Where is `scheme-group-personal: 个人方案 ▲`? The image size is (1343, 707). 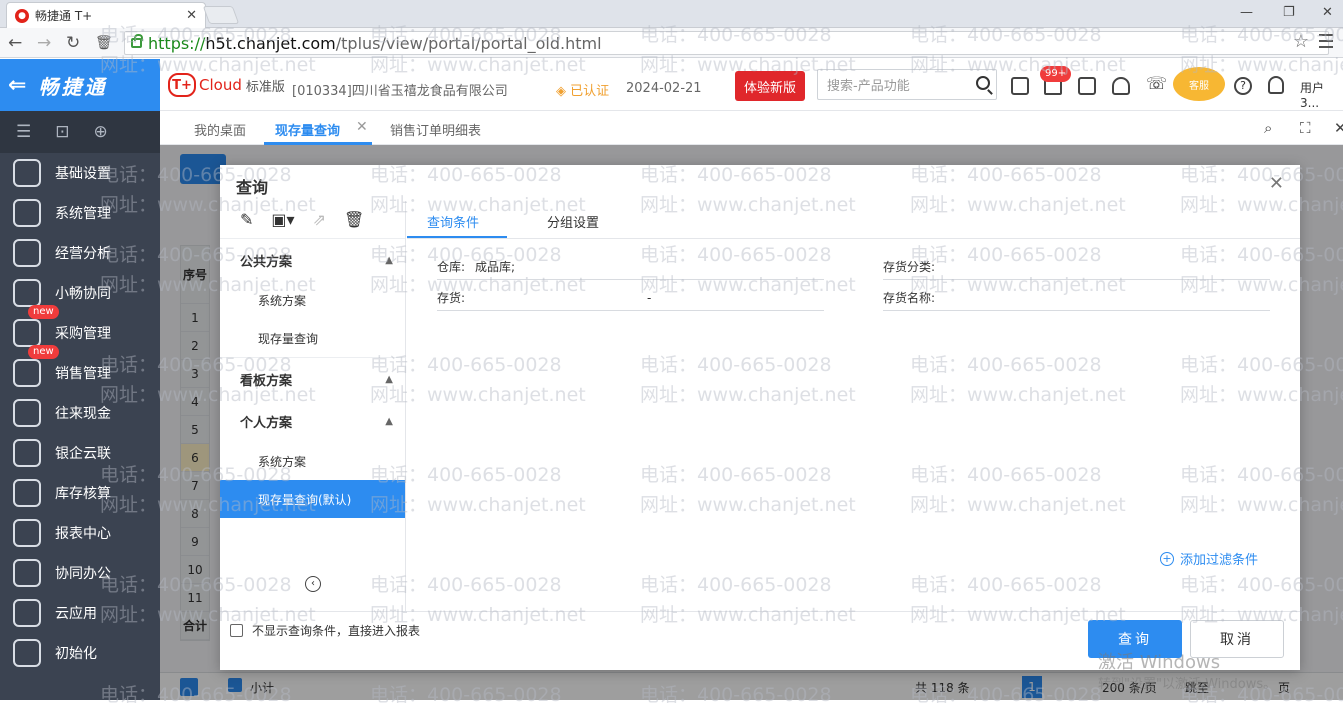
scheme-group-personal: 个人方案 ▲ is located at coordinates (312, 421).